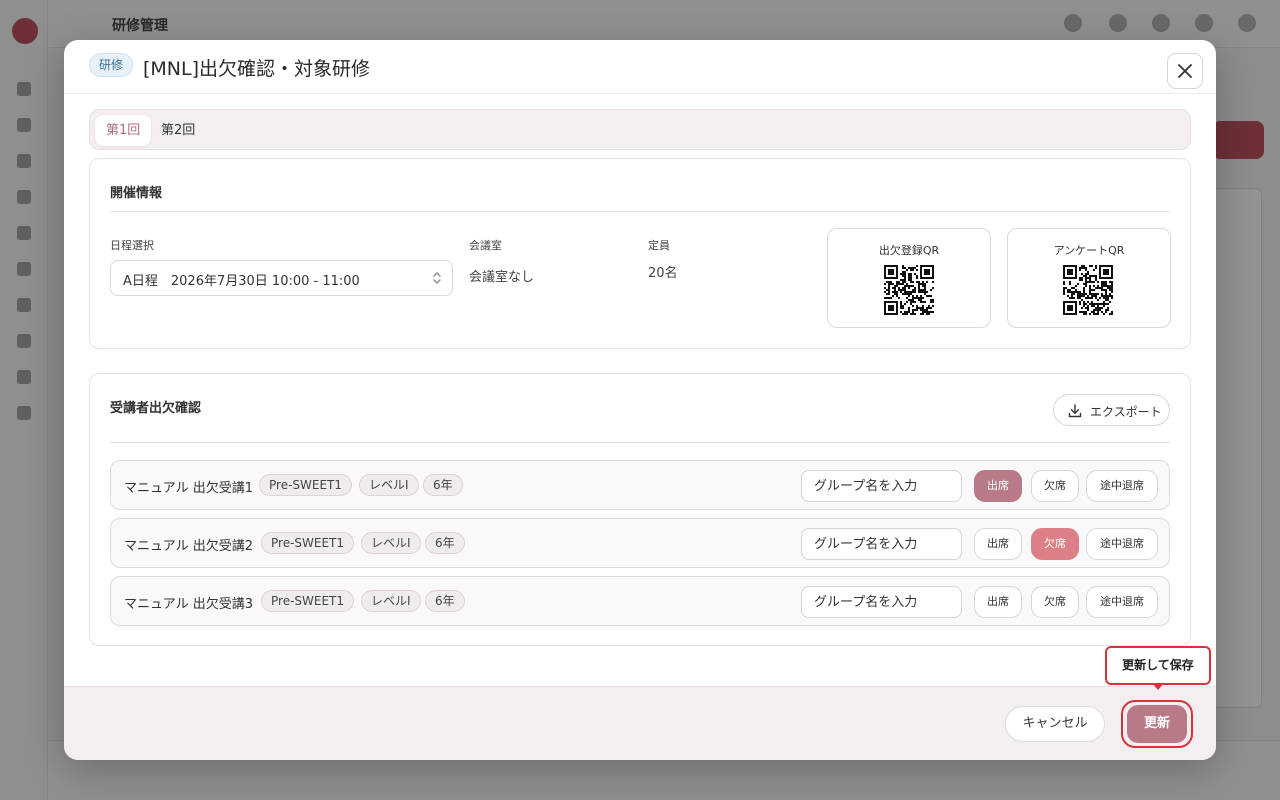  Describe the element at coordinates (1075, 411) in the screenshot. I see `download-icon` at that location.